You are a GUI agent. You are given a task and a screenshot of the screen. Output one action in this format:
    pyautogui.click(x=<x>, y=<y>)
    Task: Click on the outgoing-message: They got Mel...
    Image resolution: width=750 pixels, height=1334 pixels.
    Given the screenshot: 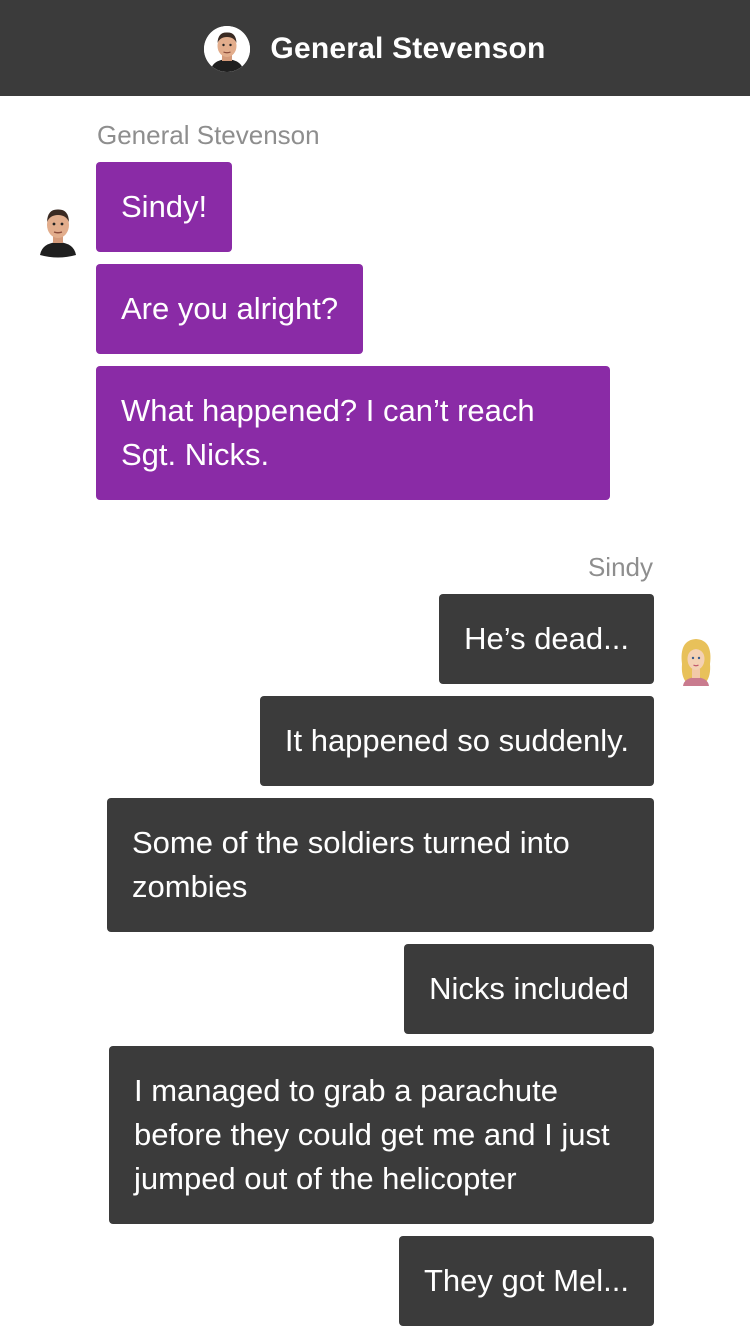 What is the action you would take?
    pyautogui.click(x=526, y=1281)
    